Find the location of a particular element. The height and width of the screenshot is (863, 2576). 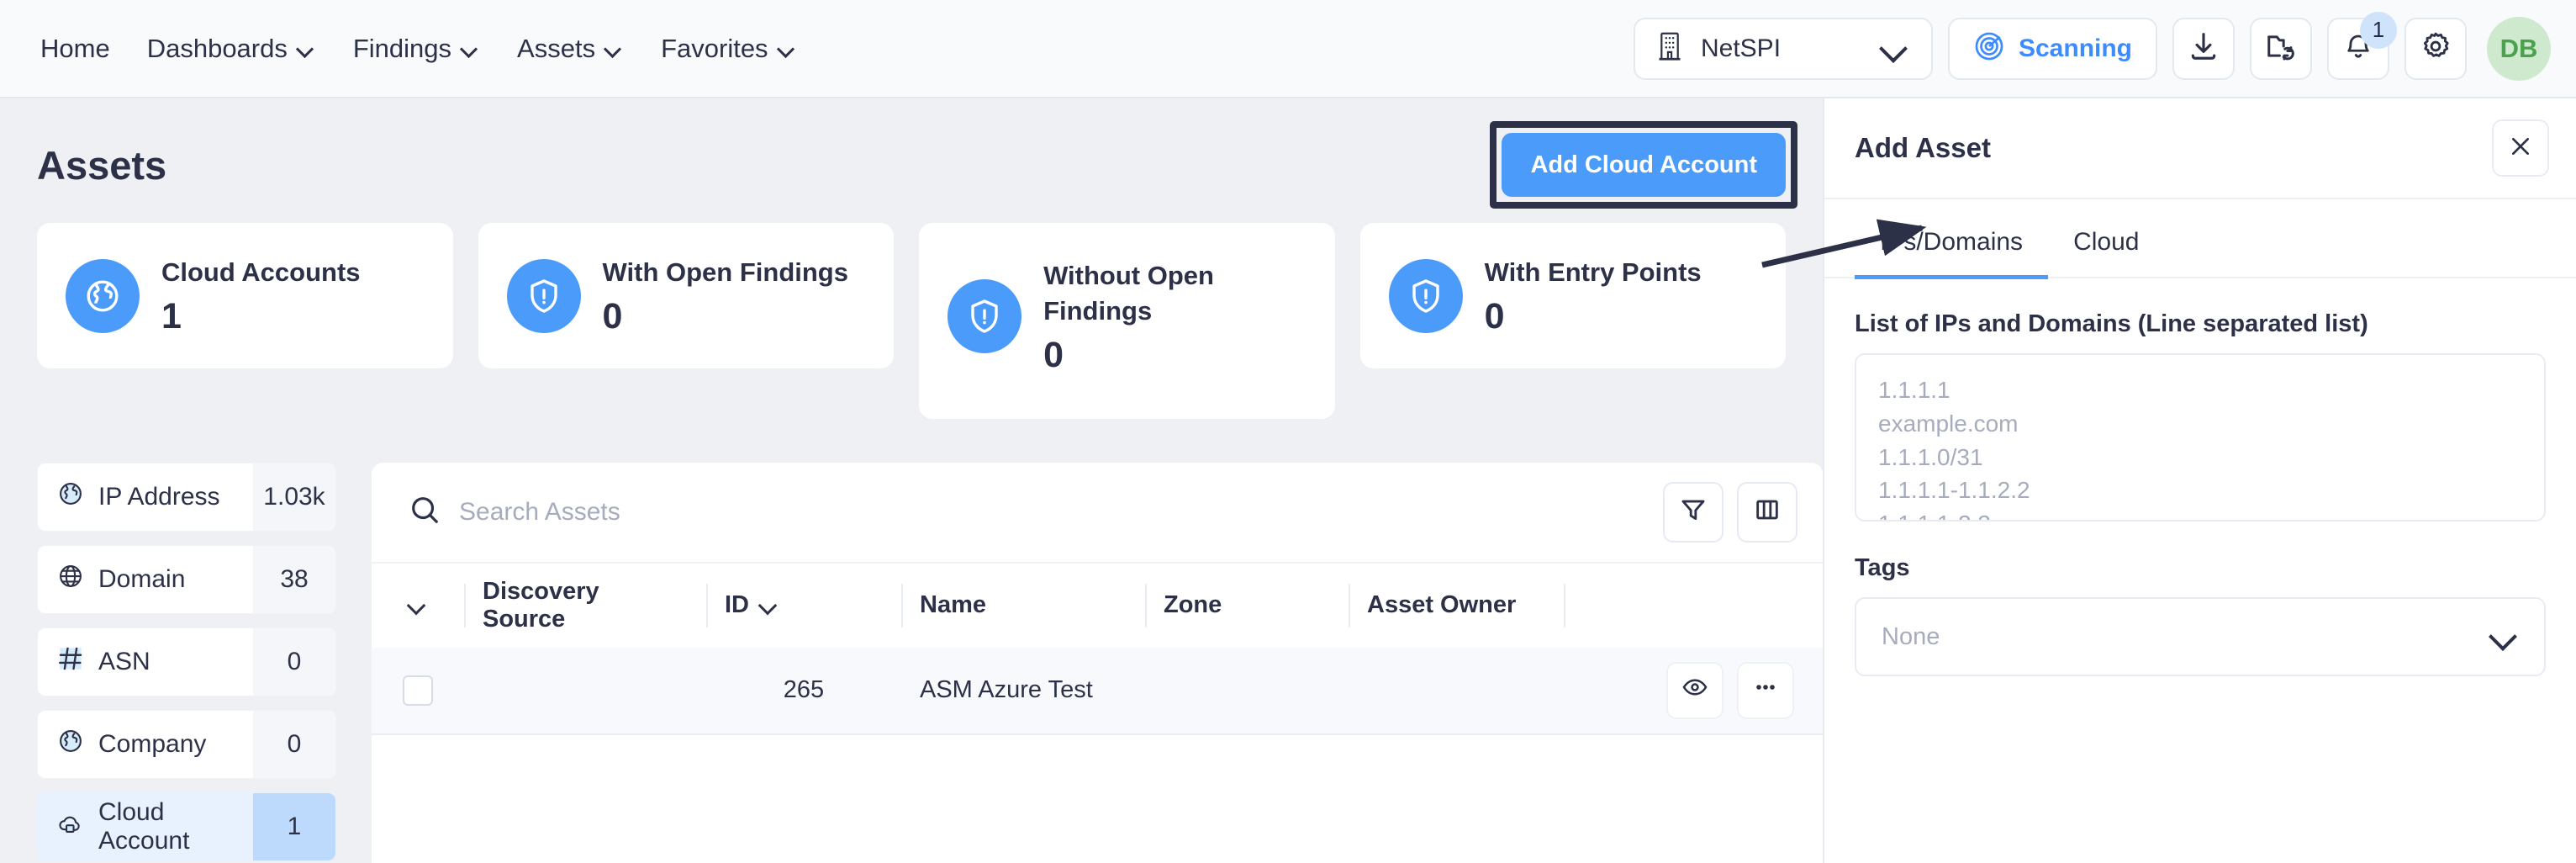

notification-badge: 1 is located at coordinates (2378, 30).